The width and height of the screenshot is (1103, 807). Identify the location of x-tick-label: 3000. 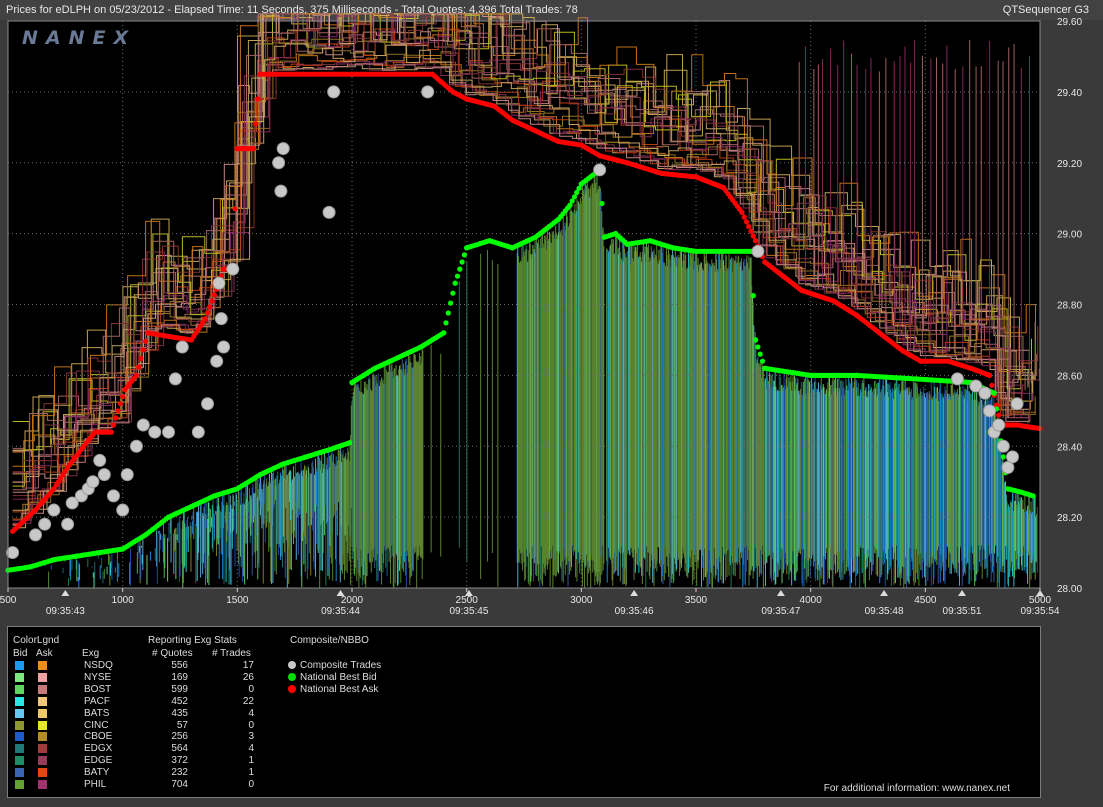
(581, 600).